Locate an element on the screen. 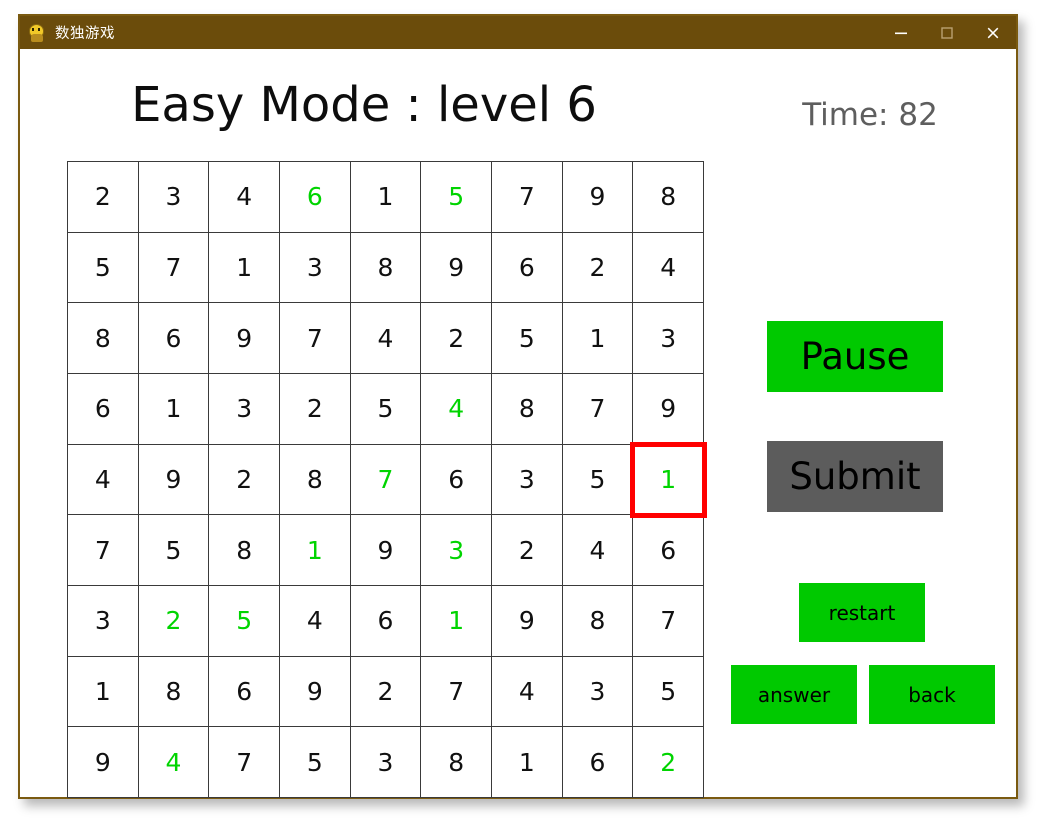 This screenshot has width=1037, height=825. close-icon is located at coordinates (993, 32).